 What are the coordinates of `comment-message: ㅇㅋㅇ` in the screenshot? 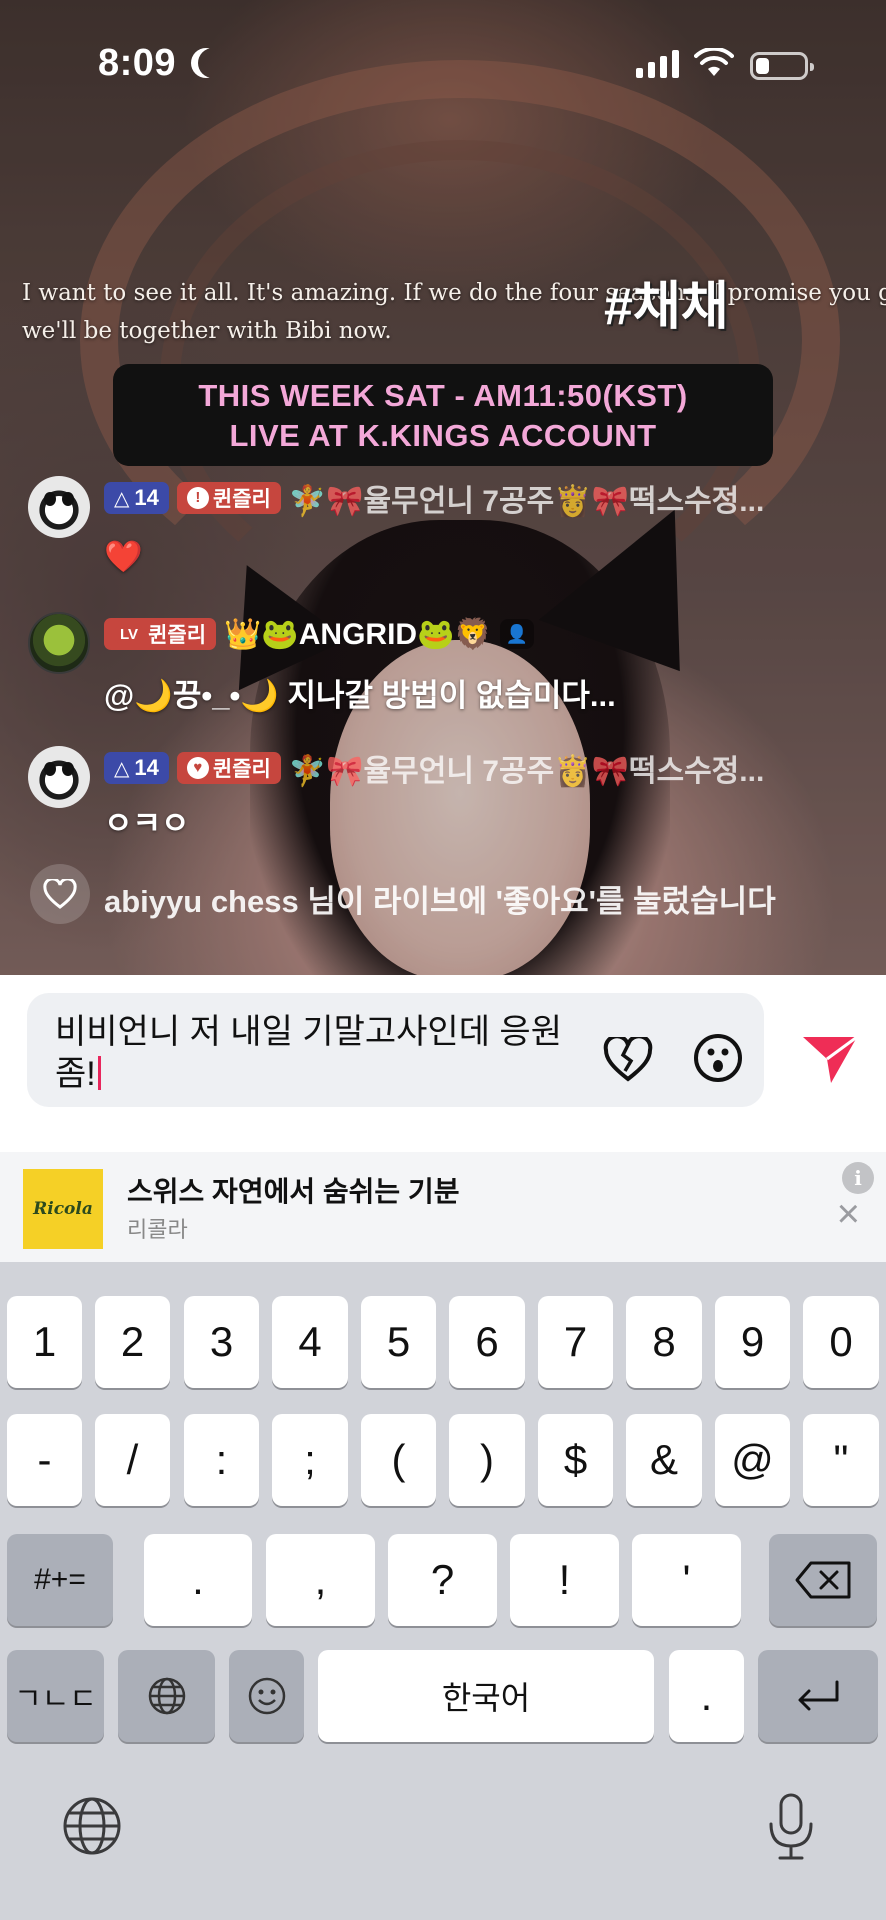 It's located at (147, 823).